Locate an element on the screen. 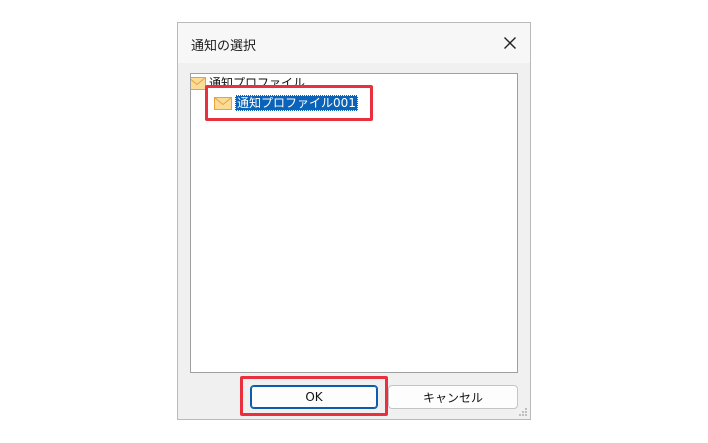 This screenshot has height=443, width=708. cancel-button: キャンセル is located at coordinates (453, 397).